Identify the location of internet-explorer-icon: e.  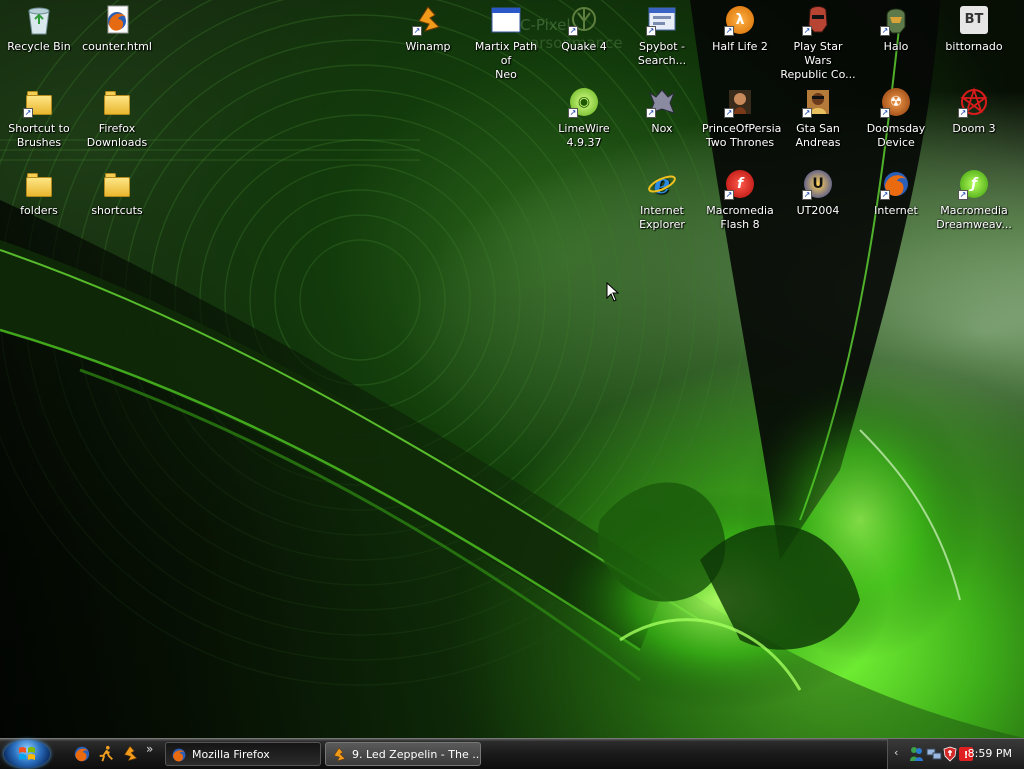
(662, 184).